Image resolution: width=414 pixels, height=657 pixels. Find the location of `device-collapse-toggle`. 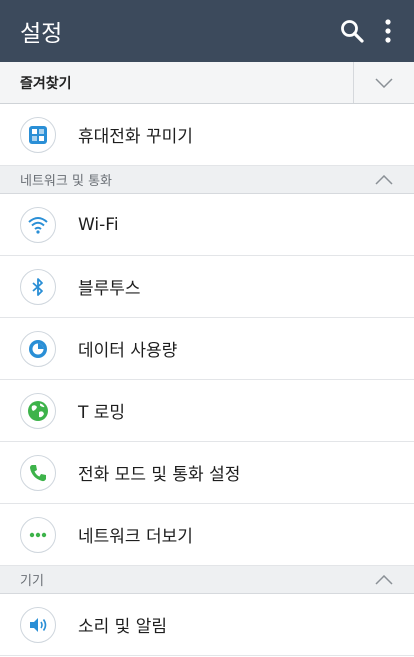

device-collapse-toggle is located at coordinates (384, 579).